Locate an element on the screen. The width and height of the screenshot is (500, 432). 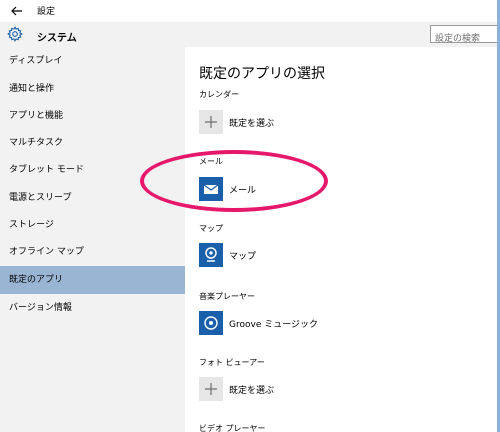
page-title: 既定のアプリの選択 is located at coordinates (262, 74).